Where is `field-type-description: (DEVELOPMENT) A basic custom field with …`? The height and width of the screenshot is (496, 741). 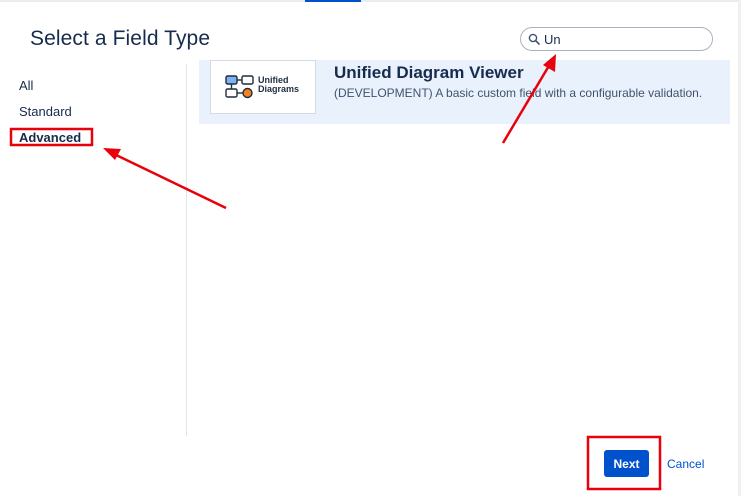
field-type-description: (DEVELOPMENT) A basic custom field with … is located at coordinates (518, 93).